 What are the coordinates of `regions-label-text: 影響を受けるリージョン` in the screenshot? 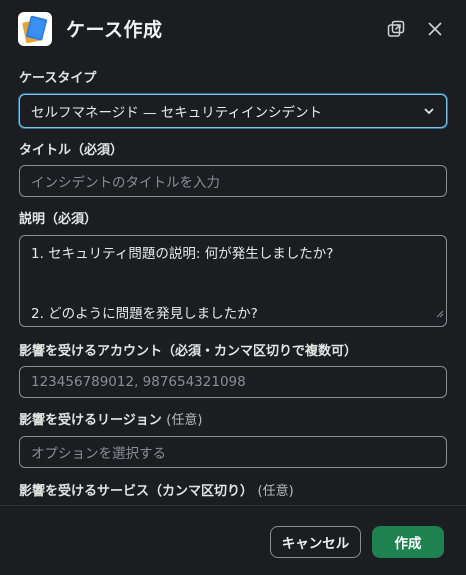 It's located at (90, 420).